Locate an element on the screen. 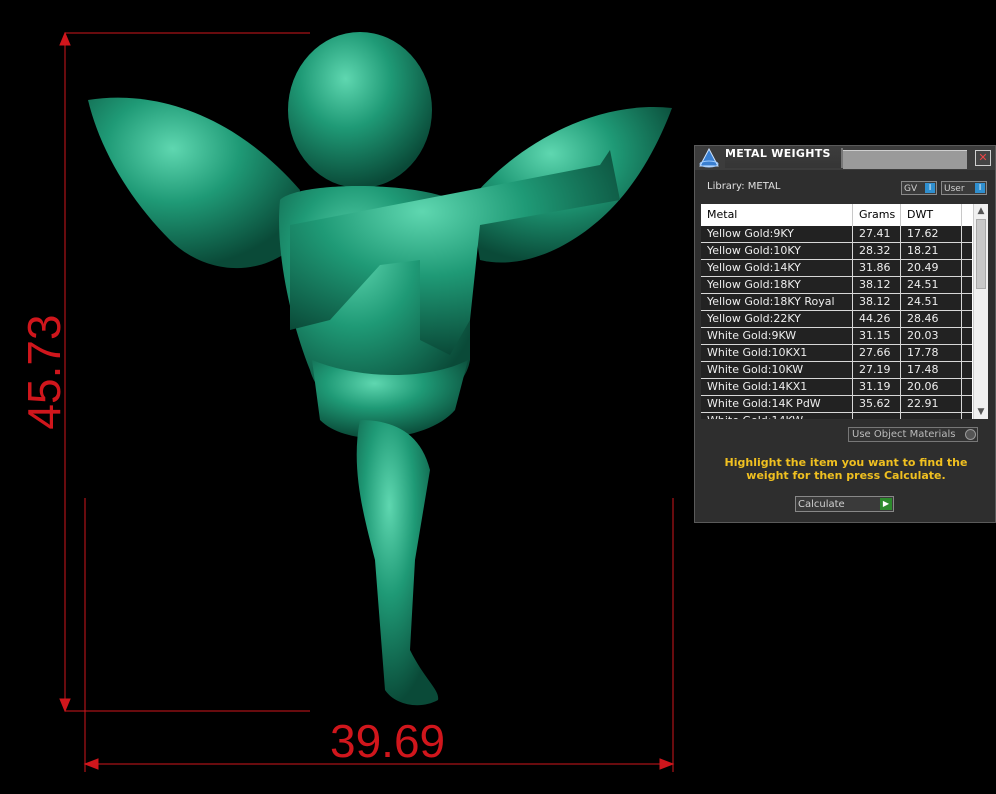 This screenshot has height=794, width=996. grams-cell: 31.15 is located at coordinates (877, 336).